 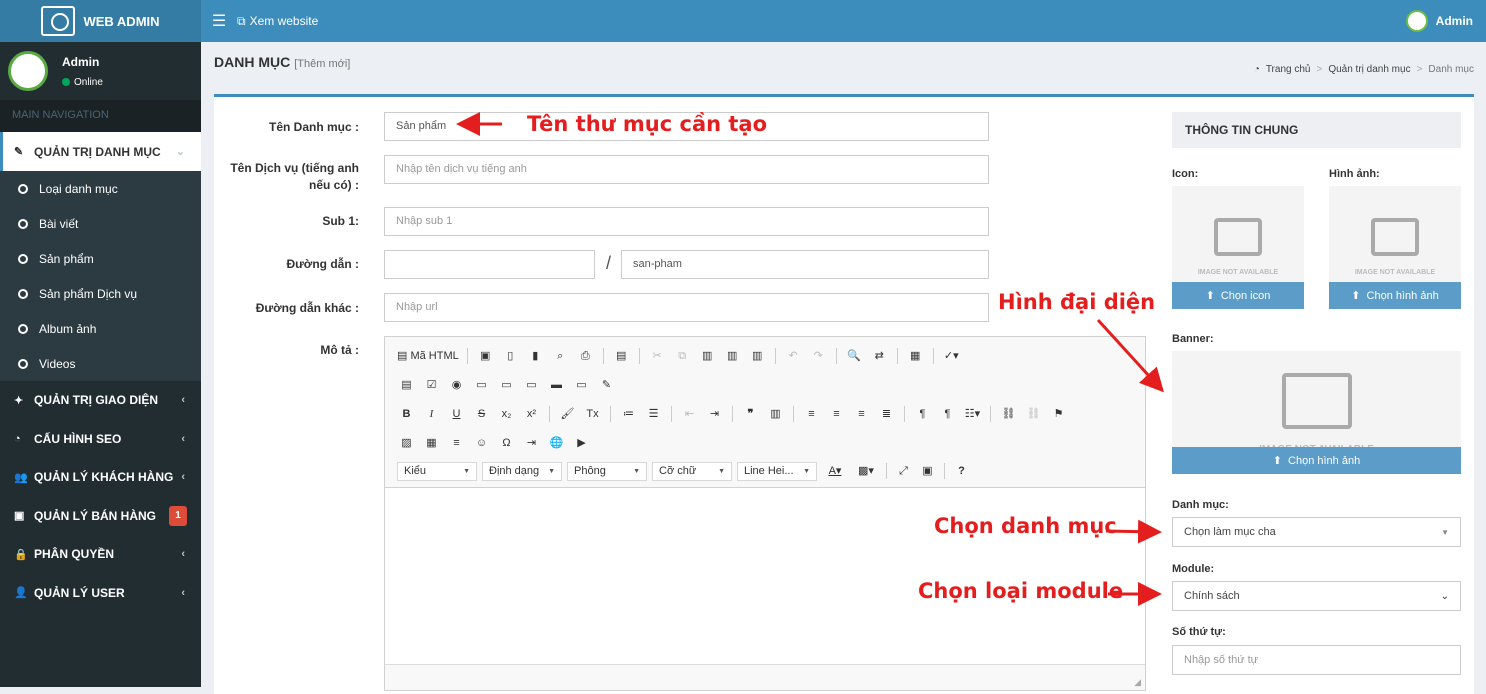 What do you see at coordinates (1133, 531) in the screenshot?
I see `arrow-to-category` at bounding box center [1133, 531].